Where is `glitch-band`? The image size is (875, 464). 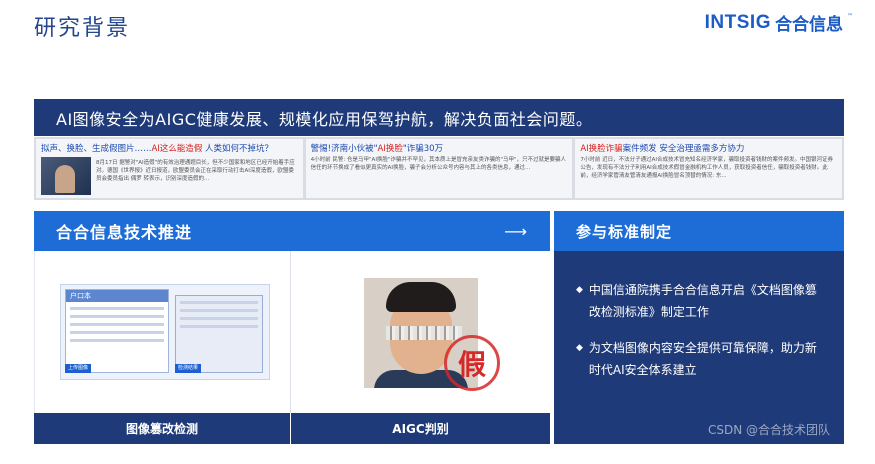
glitch-band is located at coordinates (424, 333).